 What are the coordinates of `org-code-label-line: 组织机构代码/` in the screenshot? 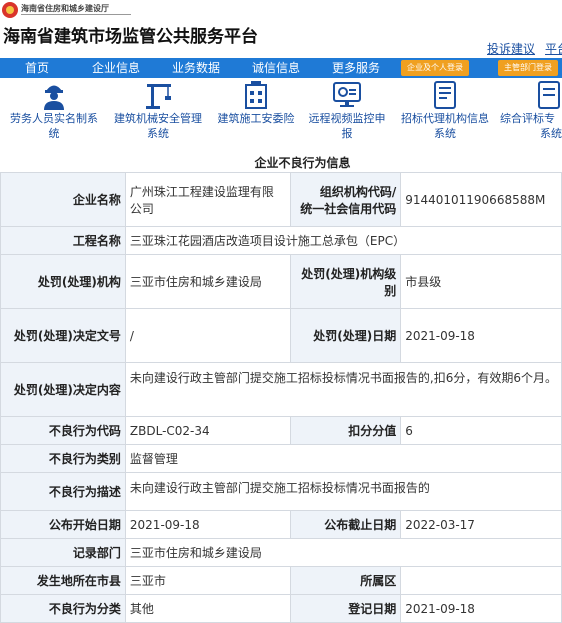 It's located at (358, 191).